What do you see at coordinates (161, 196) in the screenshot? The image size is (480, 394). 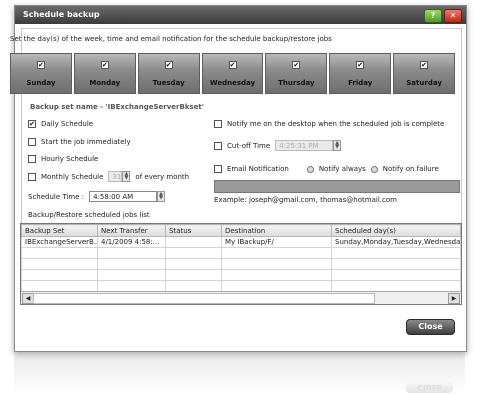 I see `schedule-time-spinner: ▲ ▼` at bounding box center [161, 196].